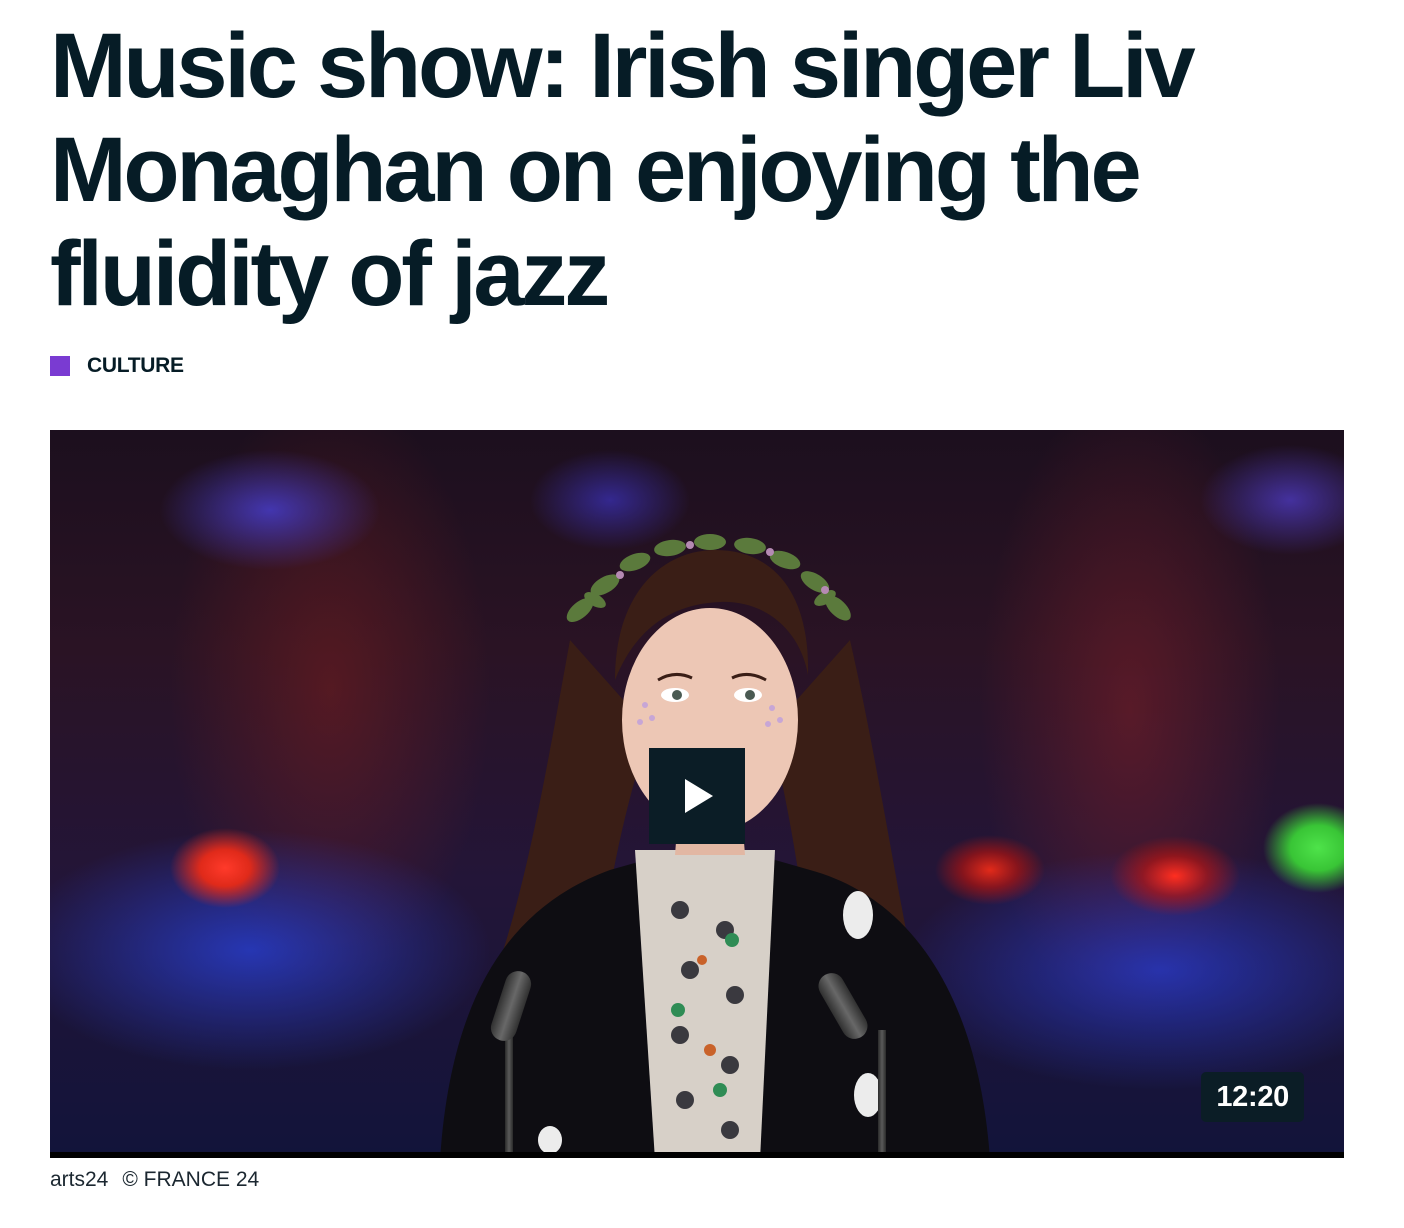 The height and width of the screenshot is (1228, 1404). I want to click on microphone-left-stand, so click(509, 1094).